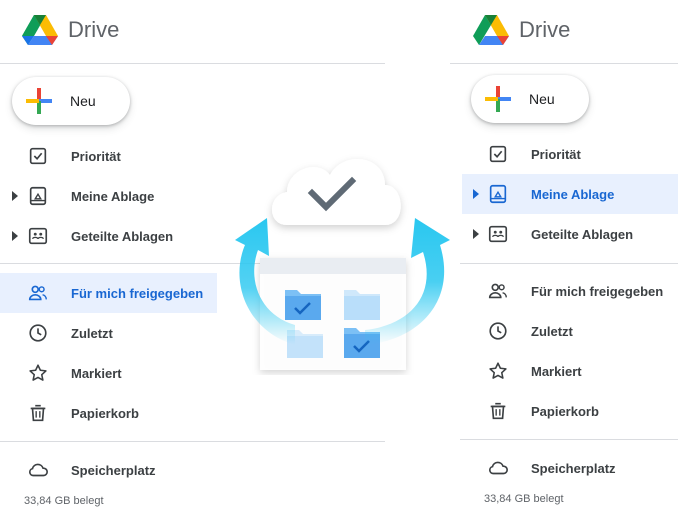  What do you see at coordinates (303, 305) in the screenshot?
I see `folder-checked-icon` at bounding box center [303, 305].